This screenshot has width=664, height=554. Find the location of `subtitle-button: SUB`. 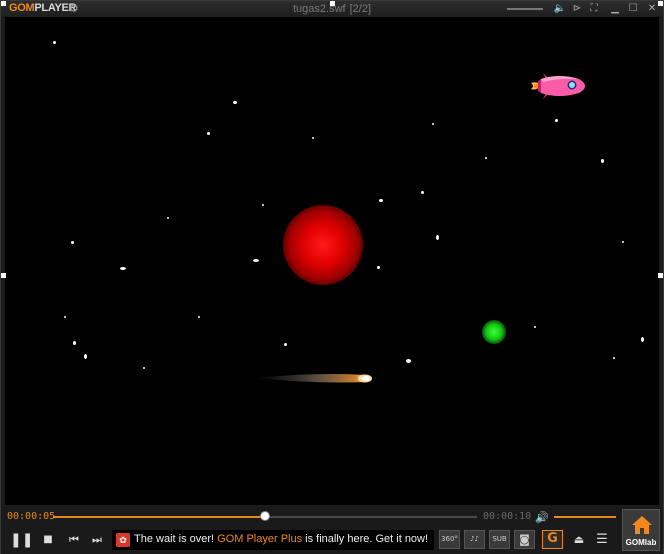

subtitle-button: SUB is located at coordinates (499, 539).